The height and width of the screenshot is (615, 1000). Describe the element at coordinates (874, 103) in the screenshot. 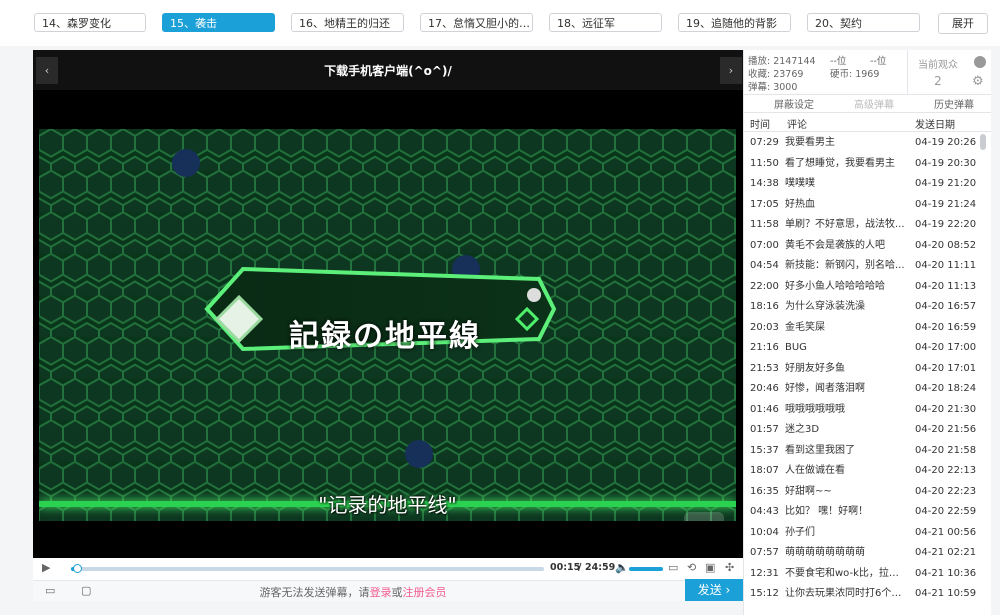

I see `tab-advanced-danmaku: 高级弹幕` at that location.